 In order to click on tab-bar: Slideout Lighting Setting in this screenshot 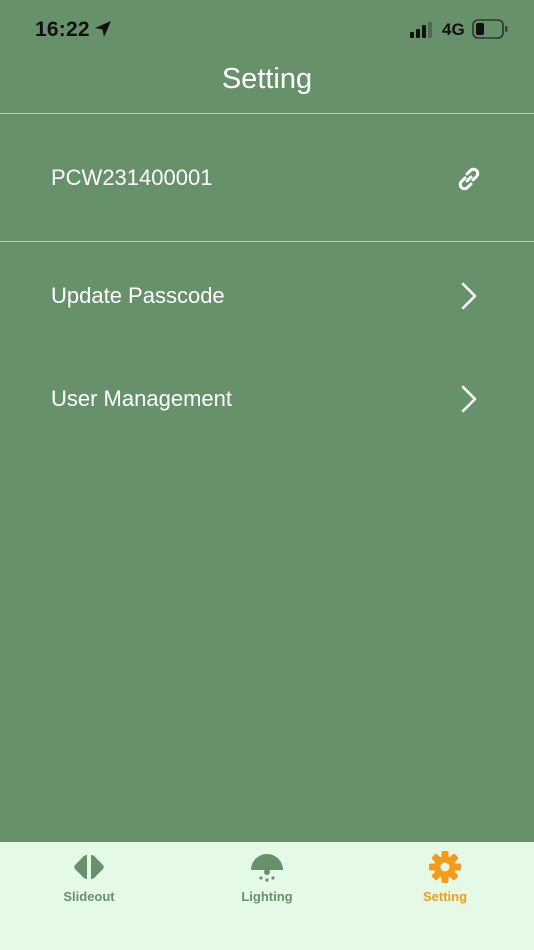, I will do `click(267, 896)`.